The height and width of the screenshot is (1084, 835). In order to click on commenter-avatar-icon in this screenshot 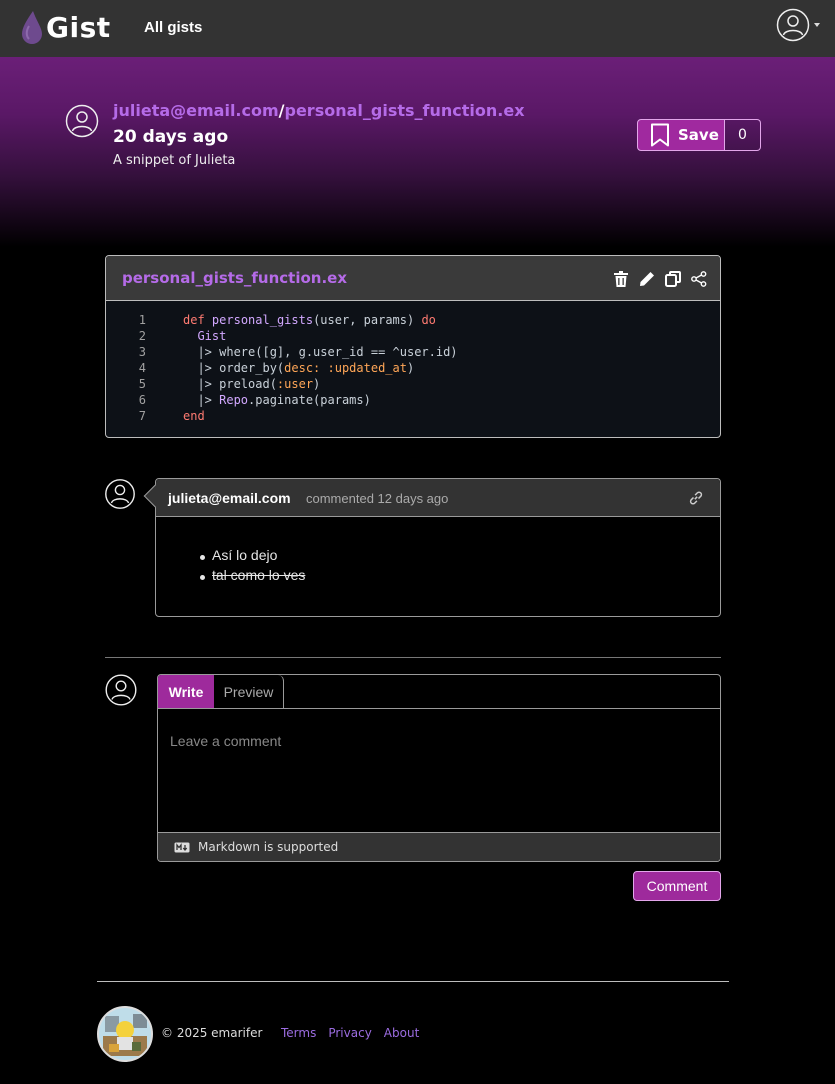, I will do `click(120, 494)`.